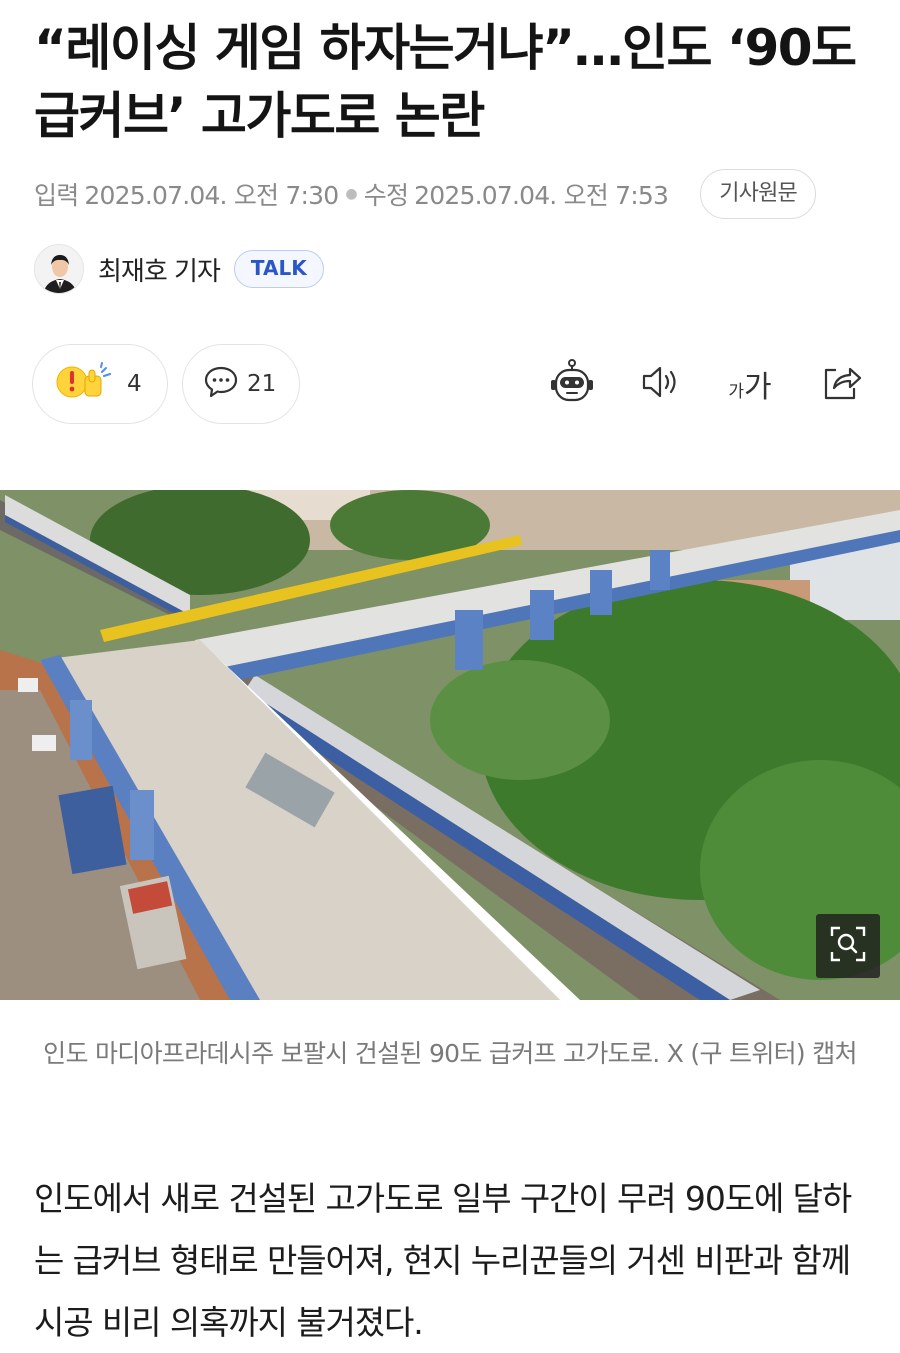 This screenshot has height=1353, width=900. What do you see at coordinates (87, 384) in the screenshot?
I see `reaction-icon` at bounding box center [87, 384].